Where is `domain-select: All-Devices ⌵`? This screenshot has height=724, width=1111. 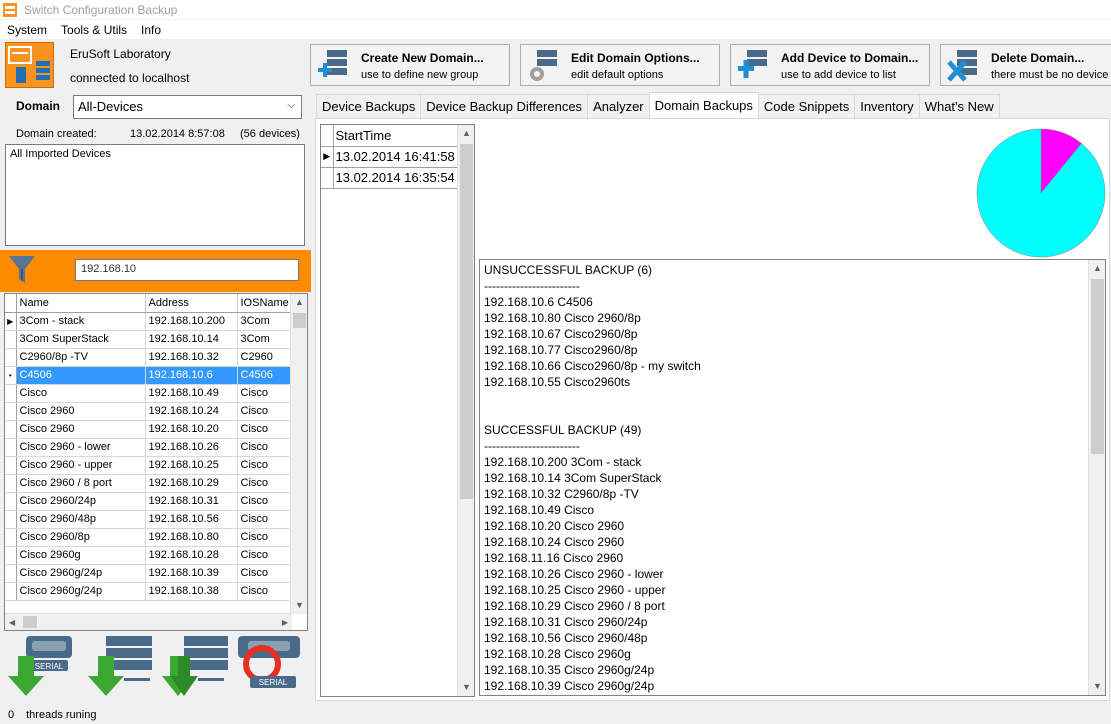
domain-select: All-Devices ⌵ is located at coordinates (187, 107).